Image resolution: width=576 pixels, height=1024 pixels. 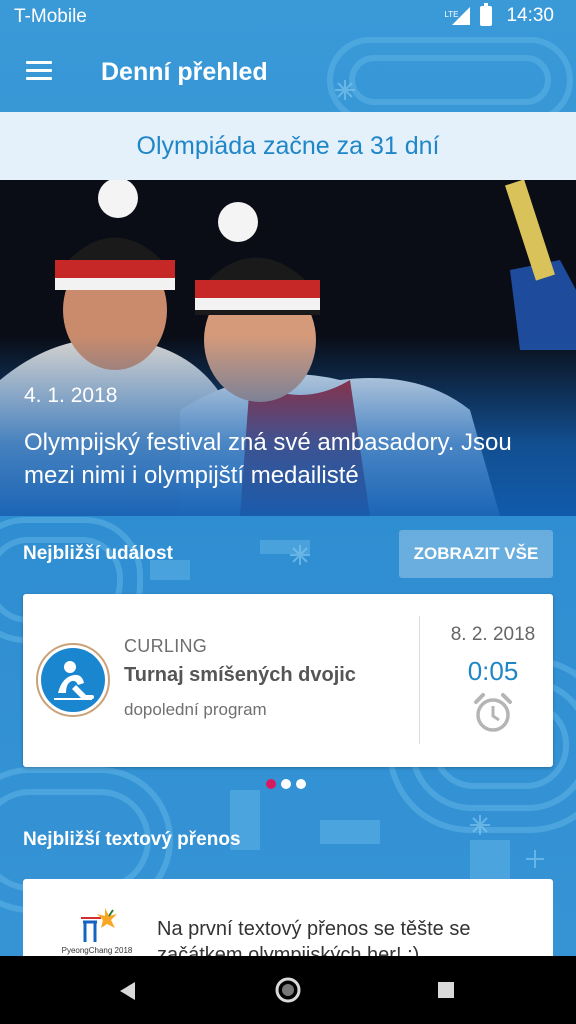 What do you see at coordinates (493, 671) in the screenshot?
I see `event-time: 0:05` at bounding box center [493, 671].